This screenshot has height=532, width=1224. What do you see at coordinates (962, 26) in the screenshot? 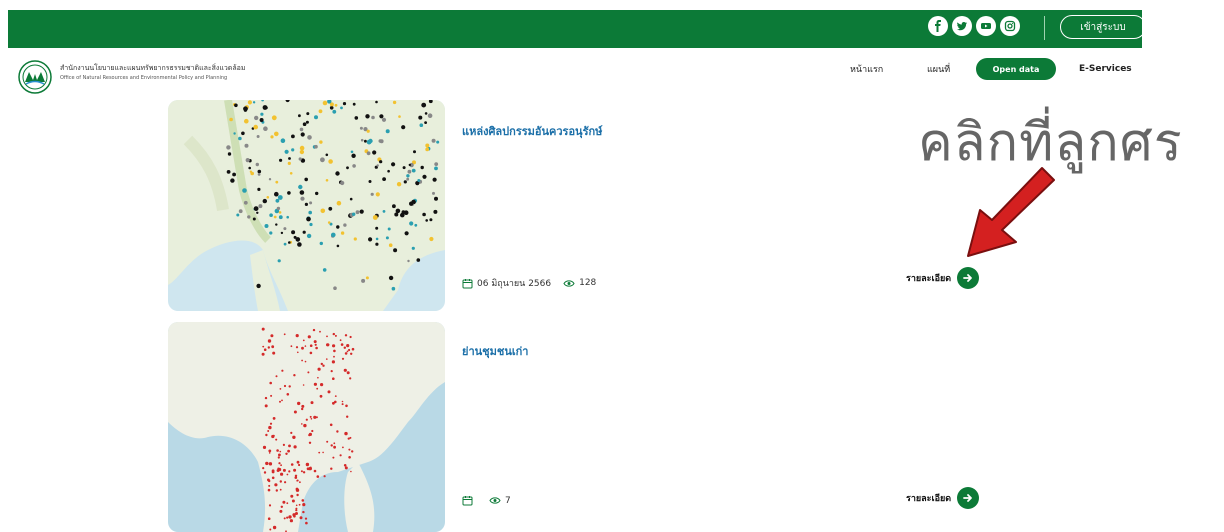
I see `twitter-icon` at bounding box center [962, 26].